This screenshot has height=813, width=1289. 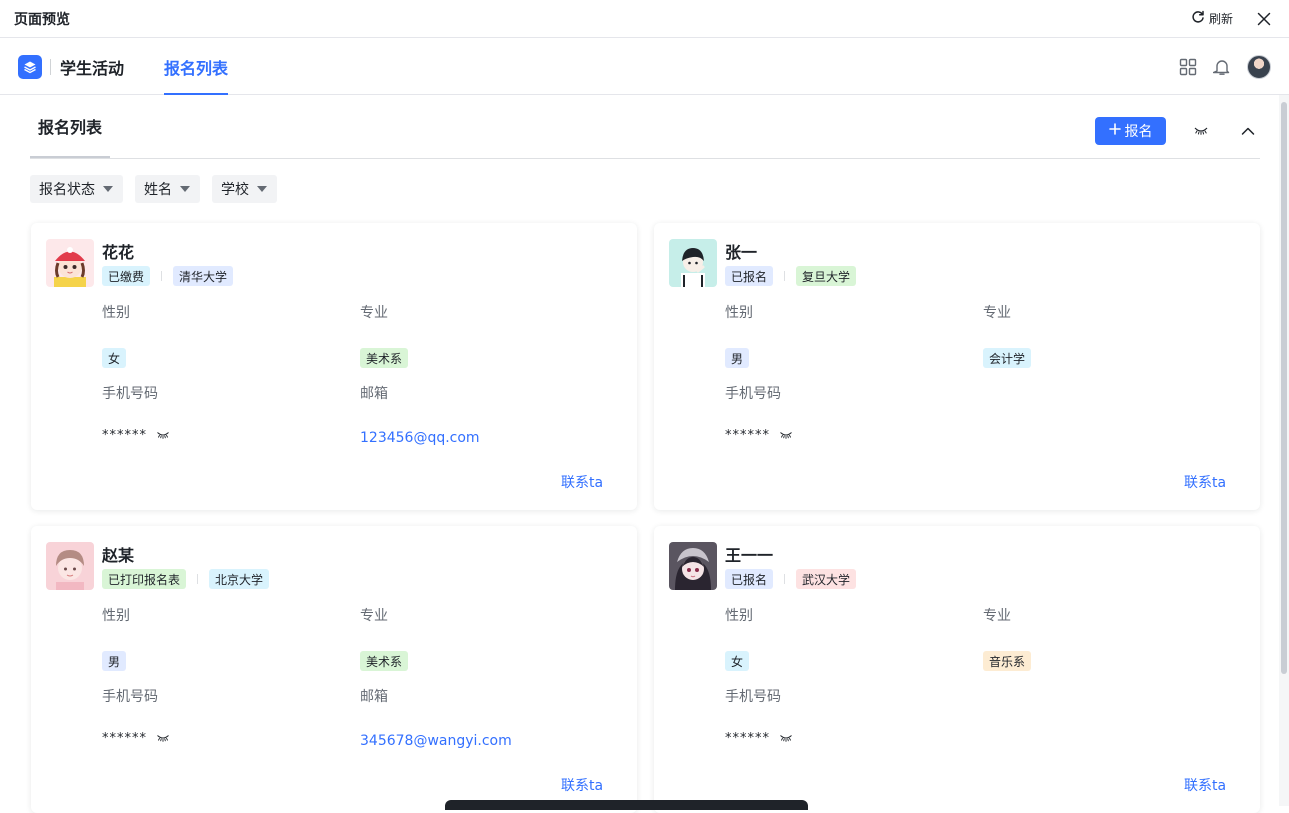 I want to click on nav-right-actions, so click(x=1234, y=66).